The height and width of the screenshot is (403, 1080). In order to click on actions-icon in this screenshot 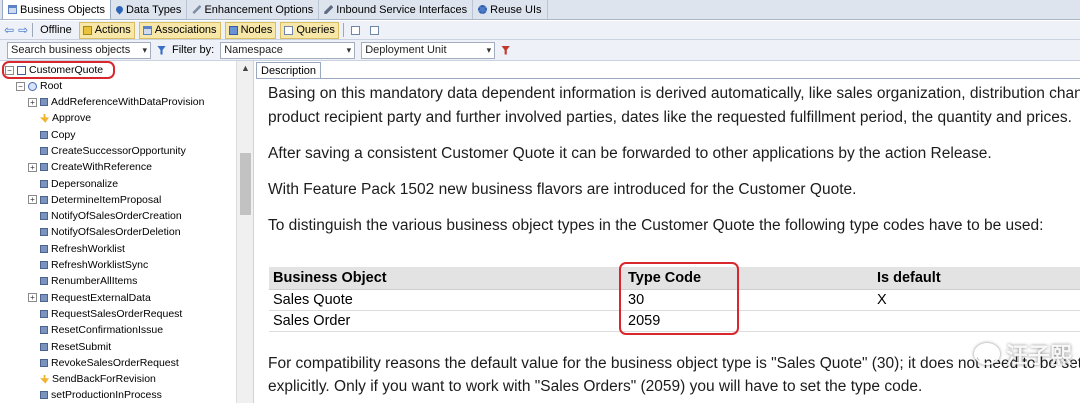, I will do `click(87, 30)`.